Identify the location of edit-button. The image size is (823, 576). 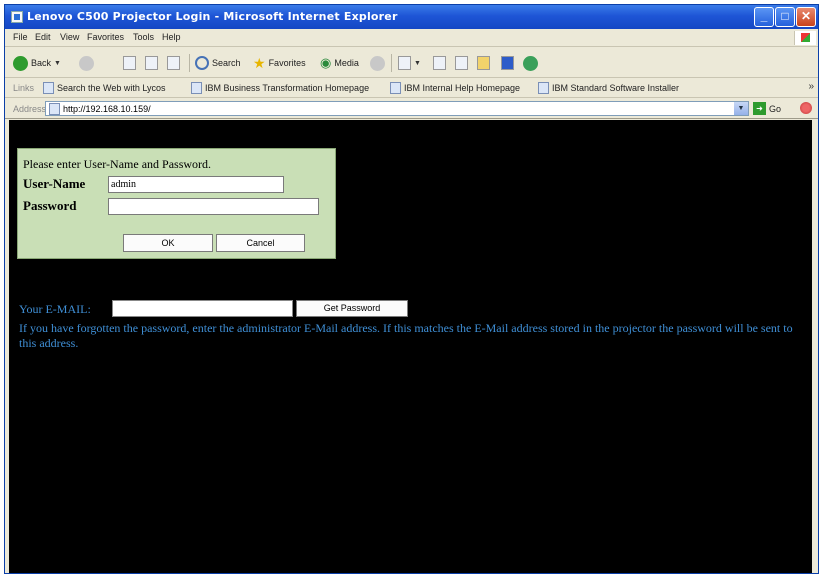
(461, 63).